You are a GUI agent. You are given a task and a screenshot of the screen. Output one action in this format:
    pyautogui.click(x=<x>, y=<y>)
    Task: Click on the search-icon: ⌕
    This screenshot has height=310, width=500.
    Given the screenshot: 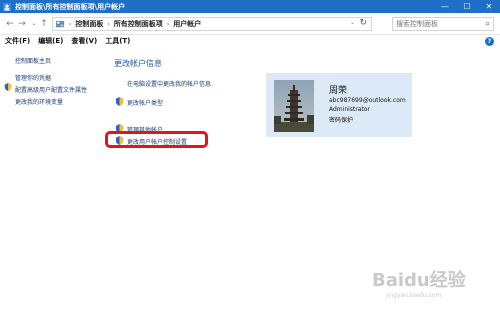 What is the action you would take?
    pyautogui.click(x=488, y=24)
    